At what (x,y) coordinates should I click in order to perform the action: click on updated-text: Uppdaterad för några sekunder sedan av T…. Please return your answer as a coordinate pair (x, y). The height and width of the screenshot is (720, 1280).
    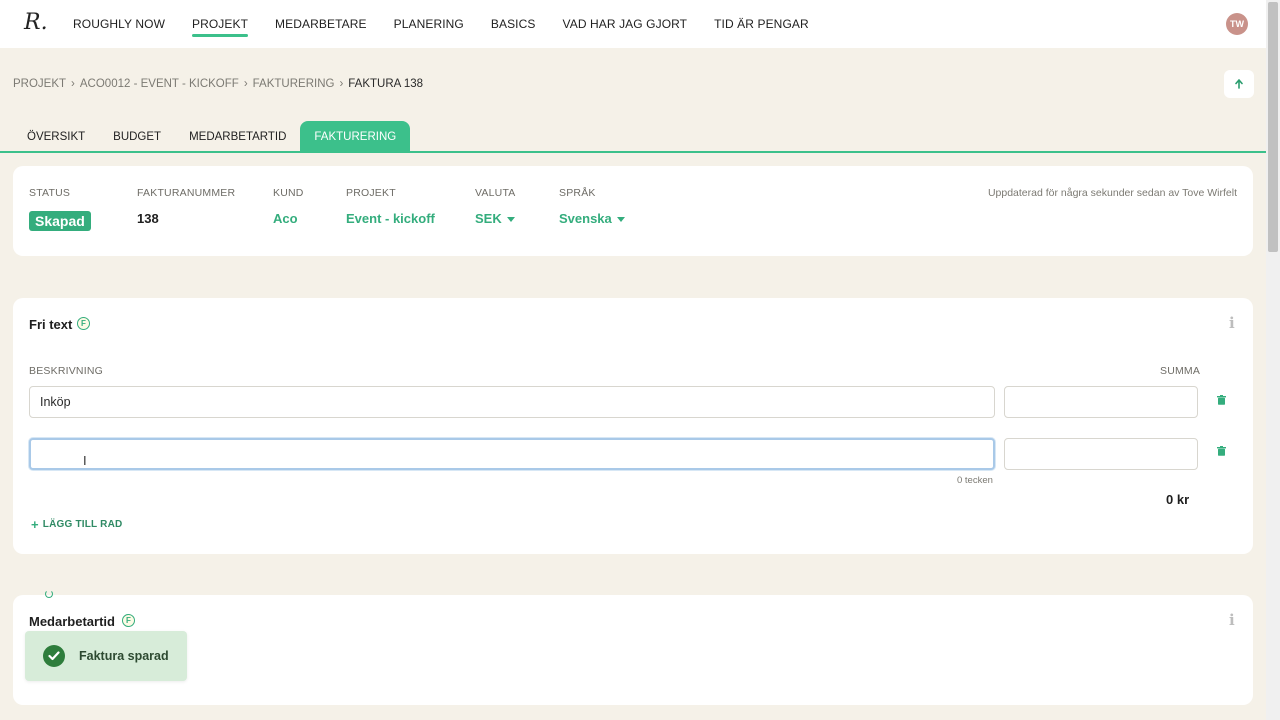
    Looking at the image, I should click on (1112, 193).